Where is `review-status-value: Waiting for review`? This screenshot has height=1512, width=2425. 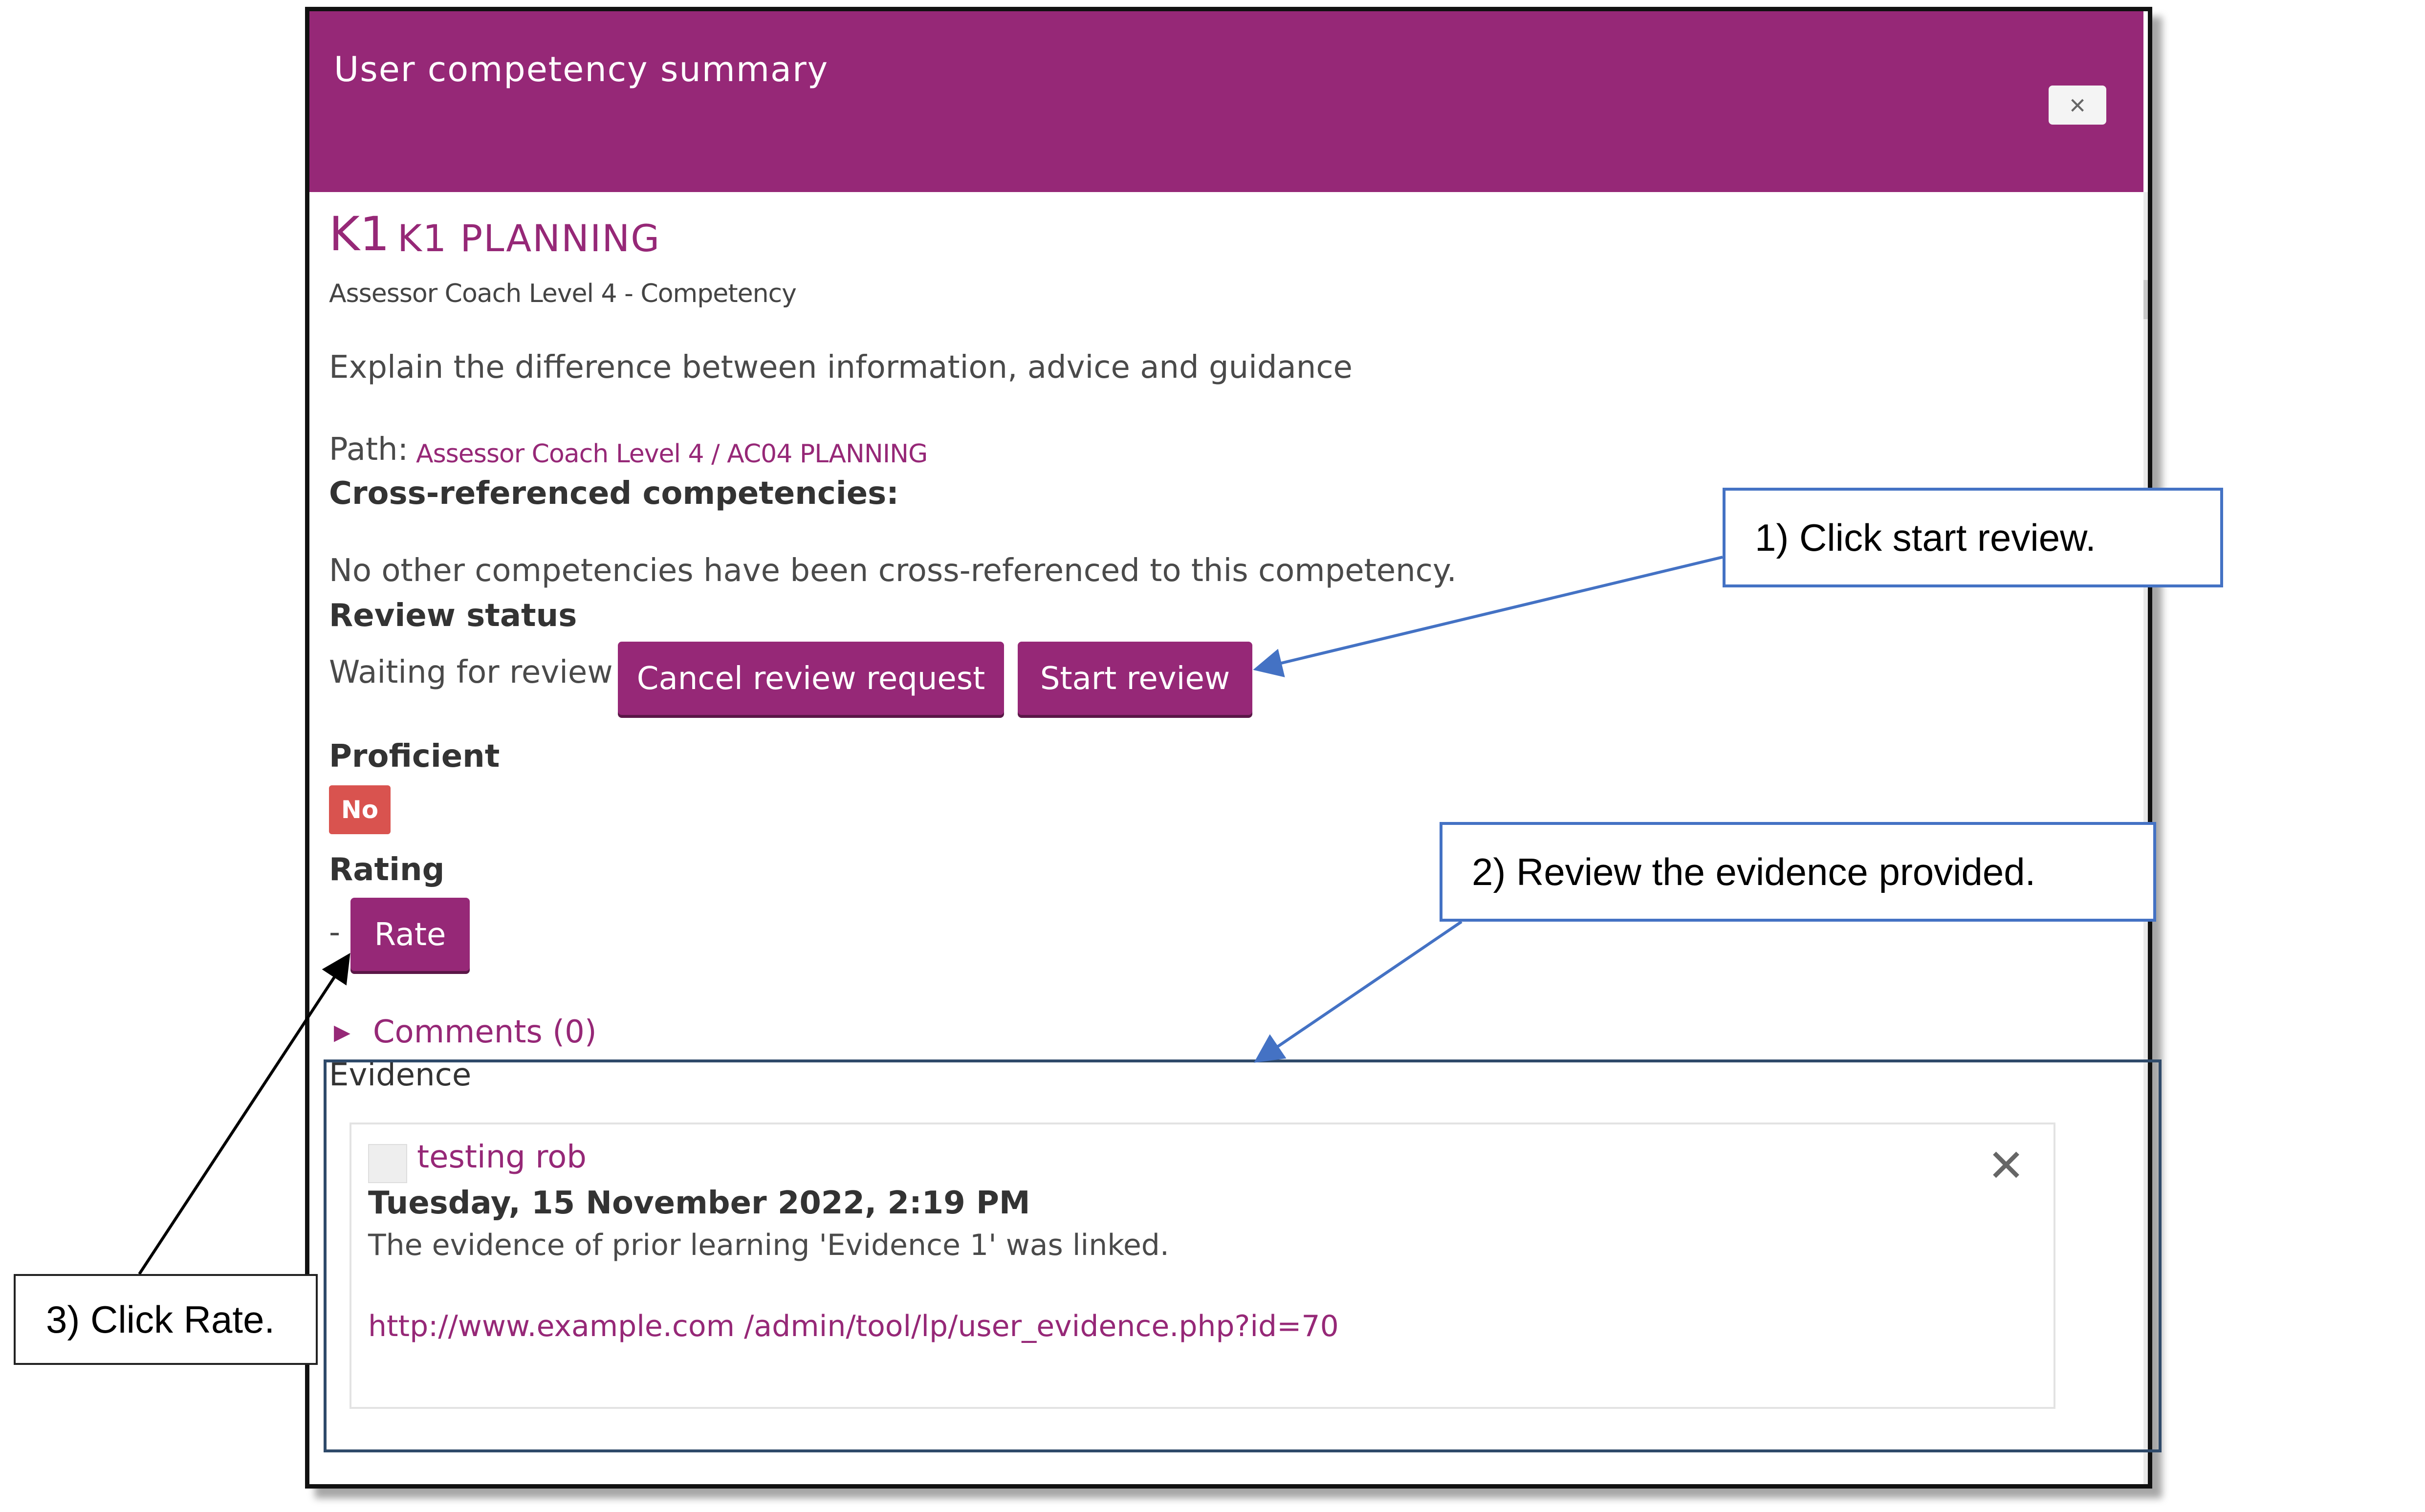
review-status-value: Waiting for review is located at coordinates (471, 672).